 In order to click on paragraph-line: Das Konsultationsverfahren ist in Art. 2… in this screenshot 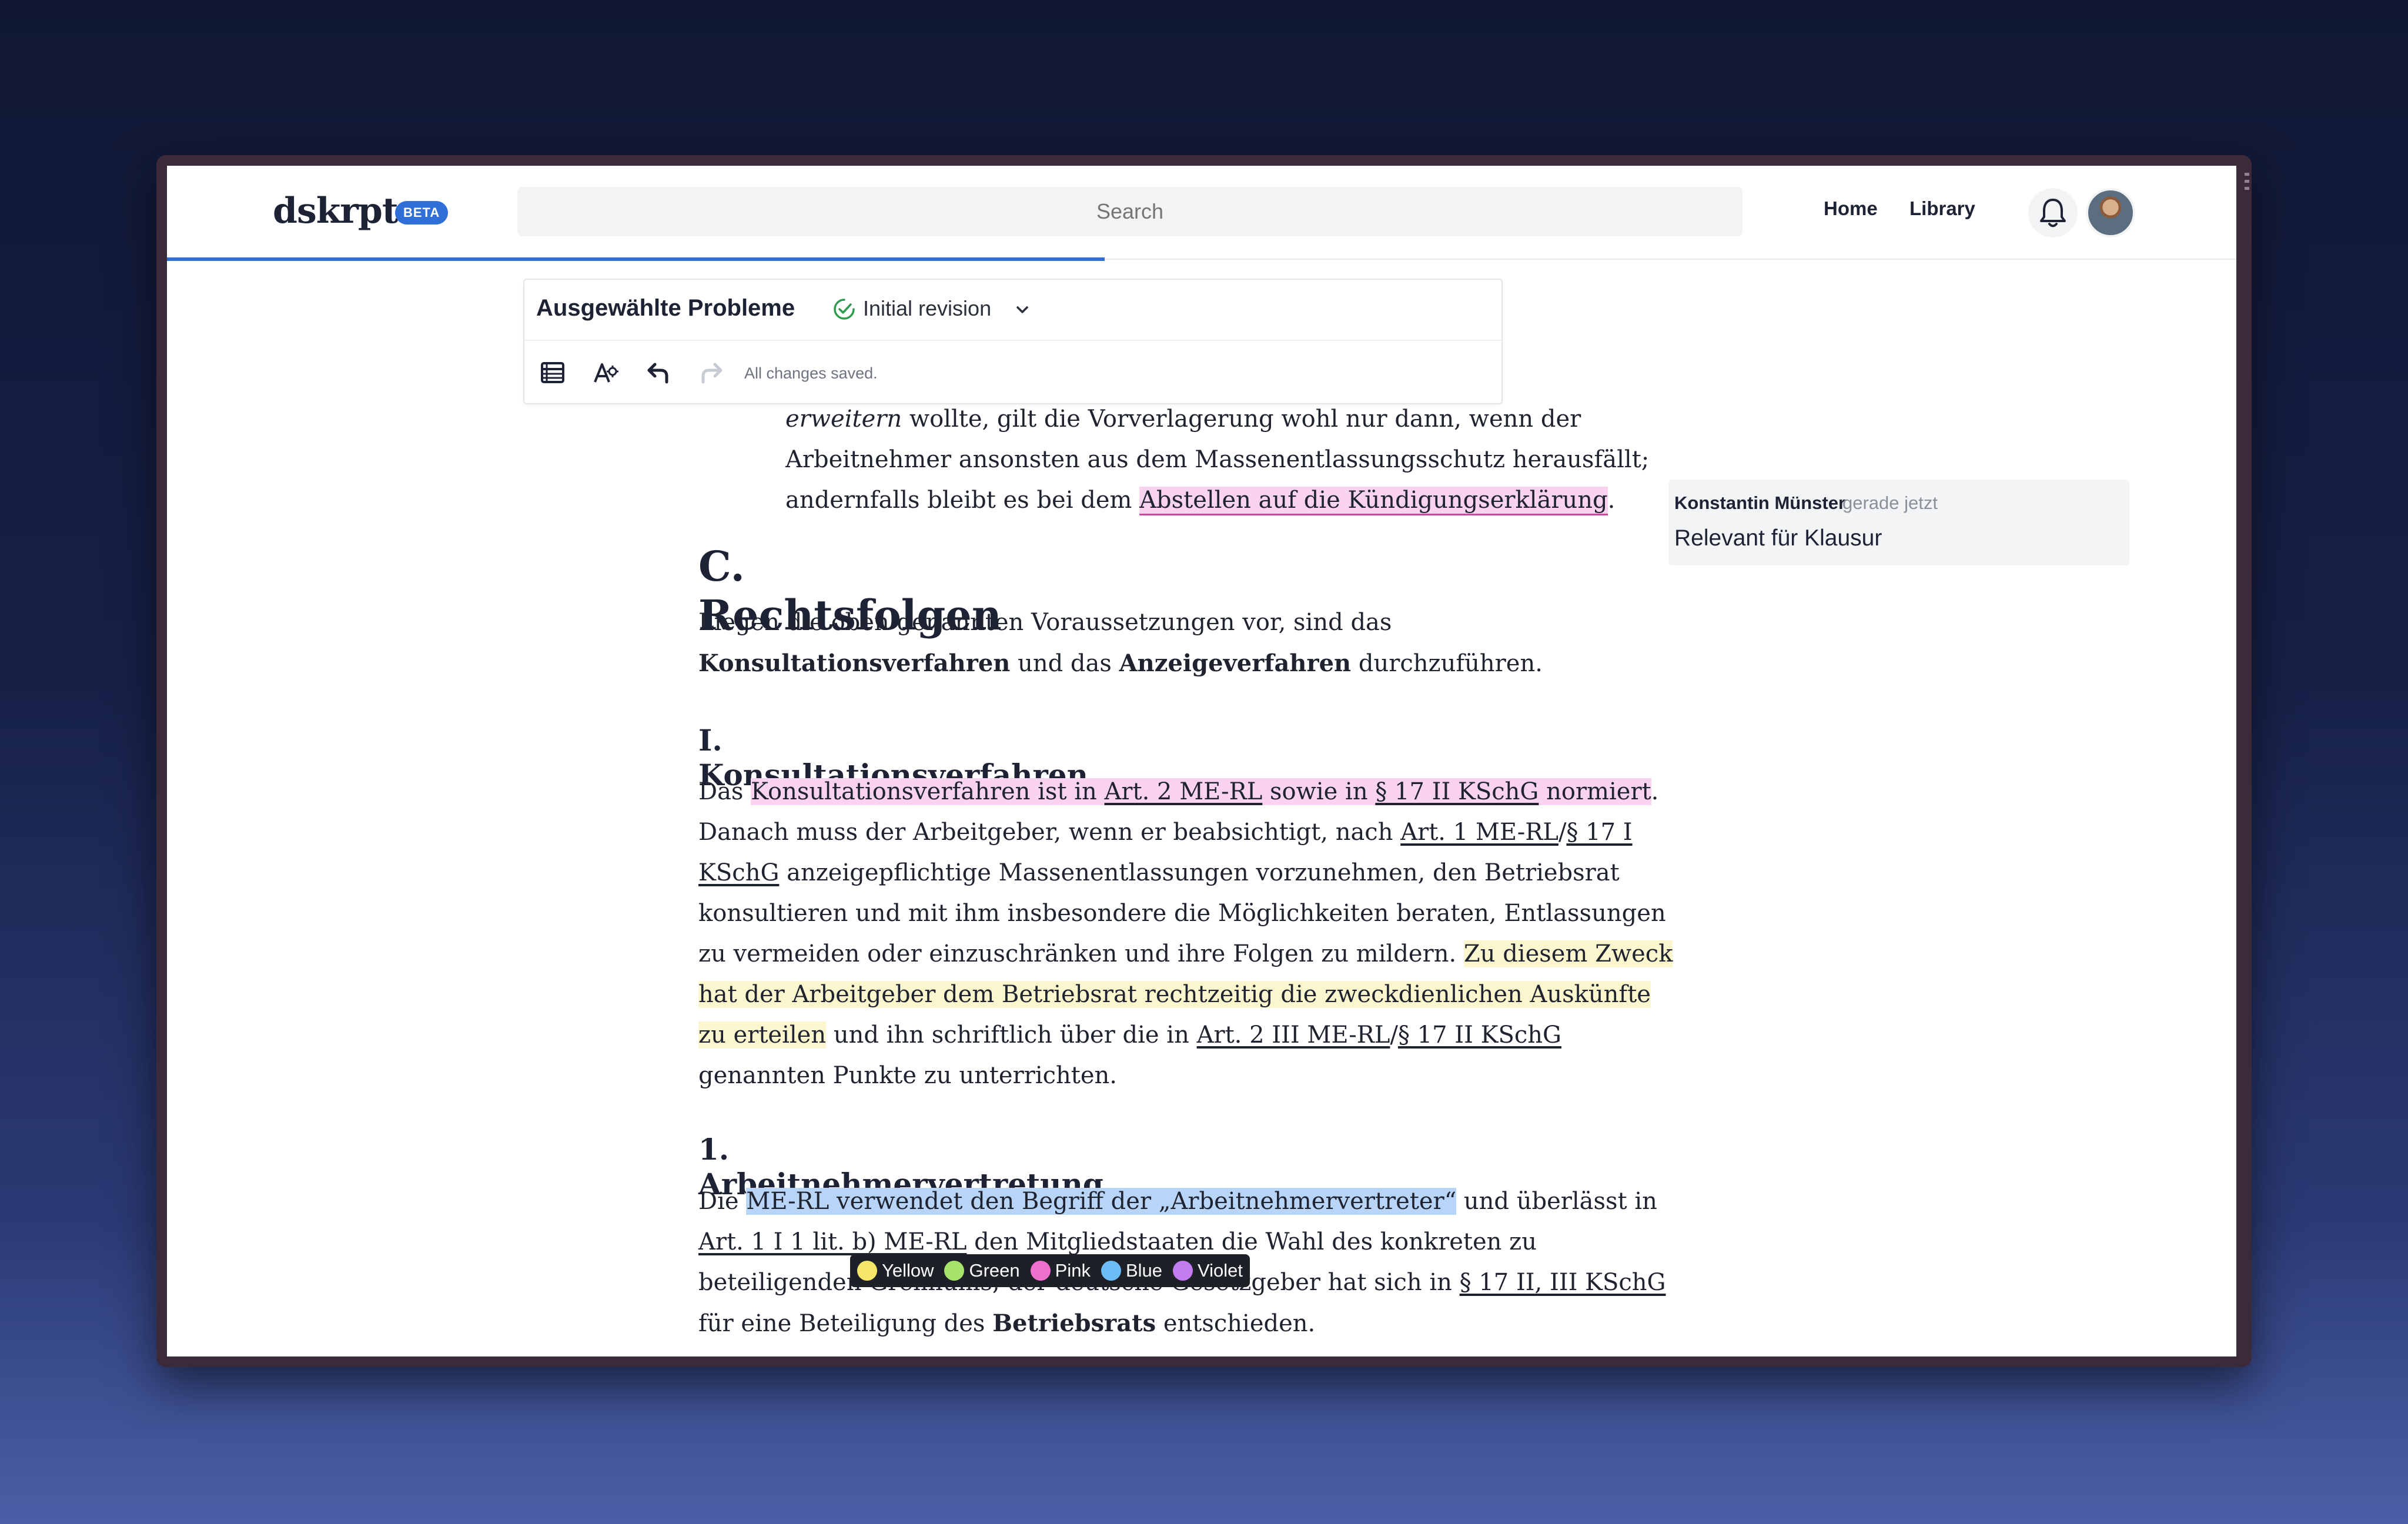, I will do `click(1178, 792)`.